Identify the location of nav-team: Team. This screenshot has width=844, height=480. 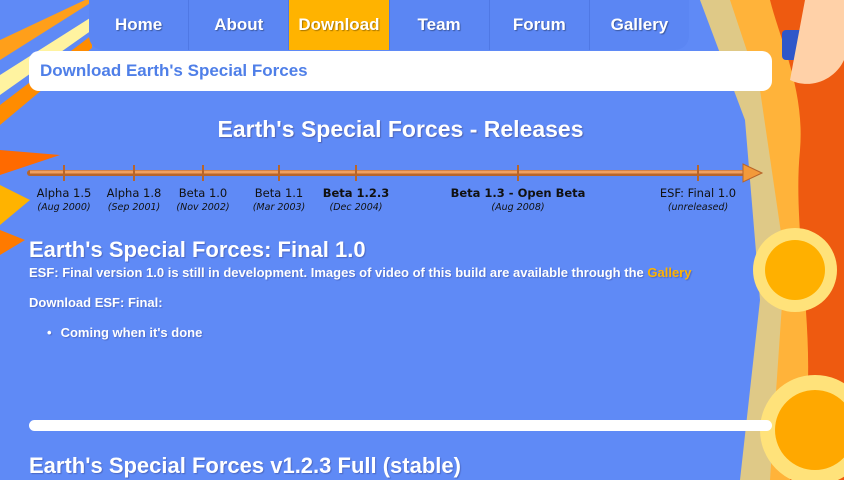
(440, 25).